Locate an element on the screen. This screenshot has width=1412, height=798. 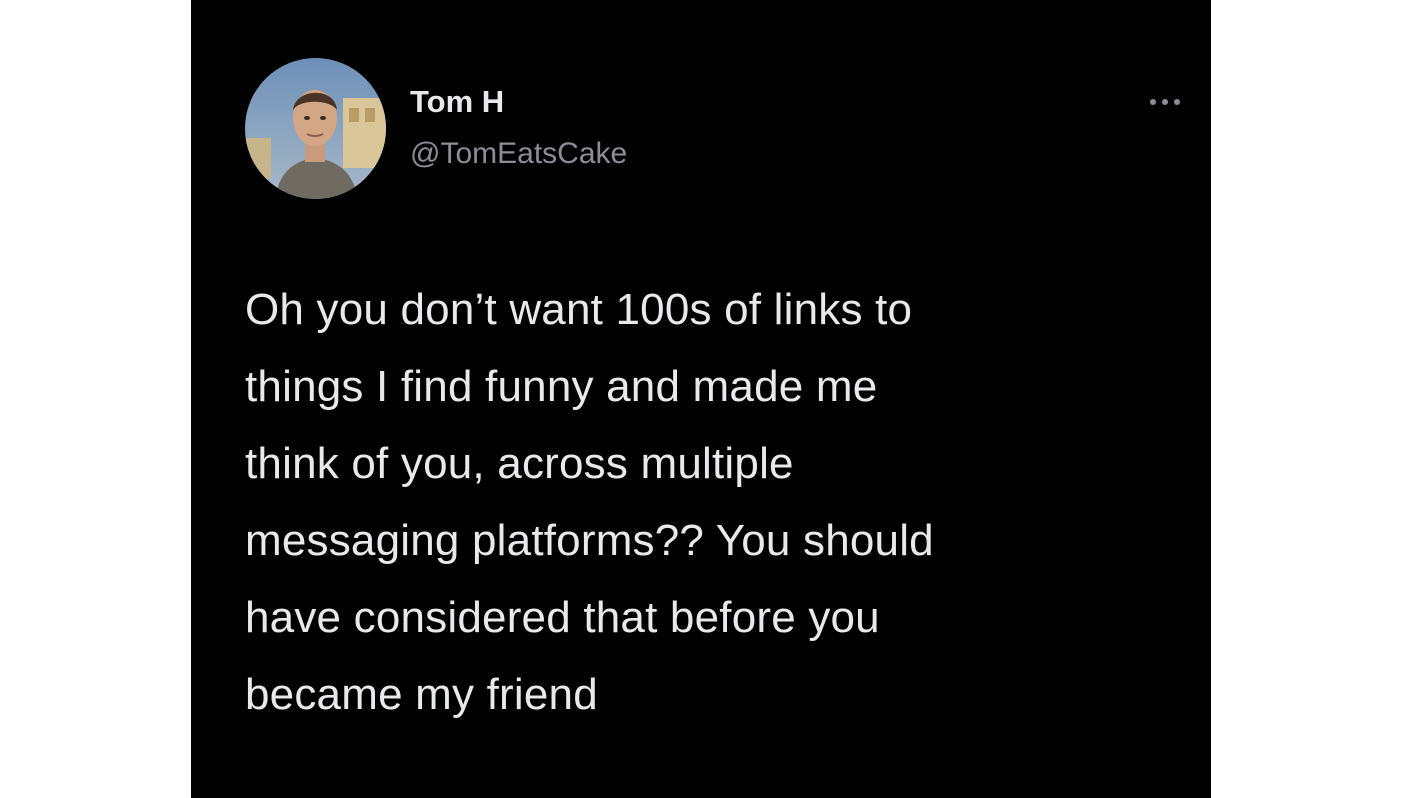
author-display-name: Tom H is located at coordinates (457, 102).